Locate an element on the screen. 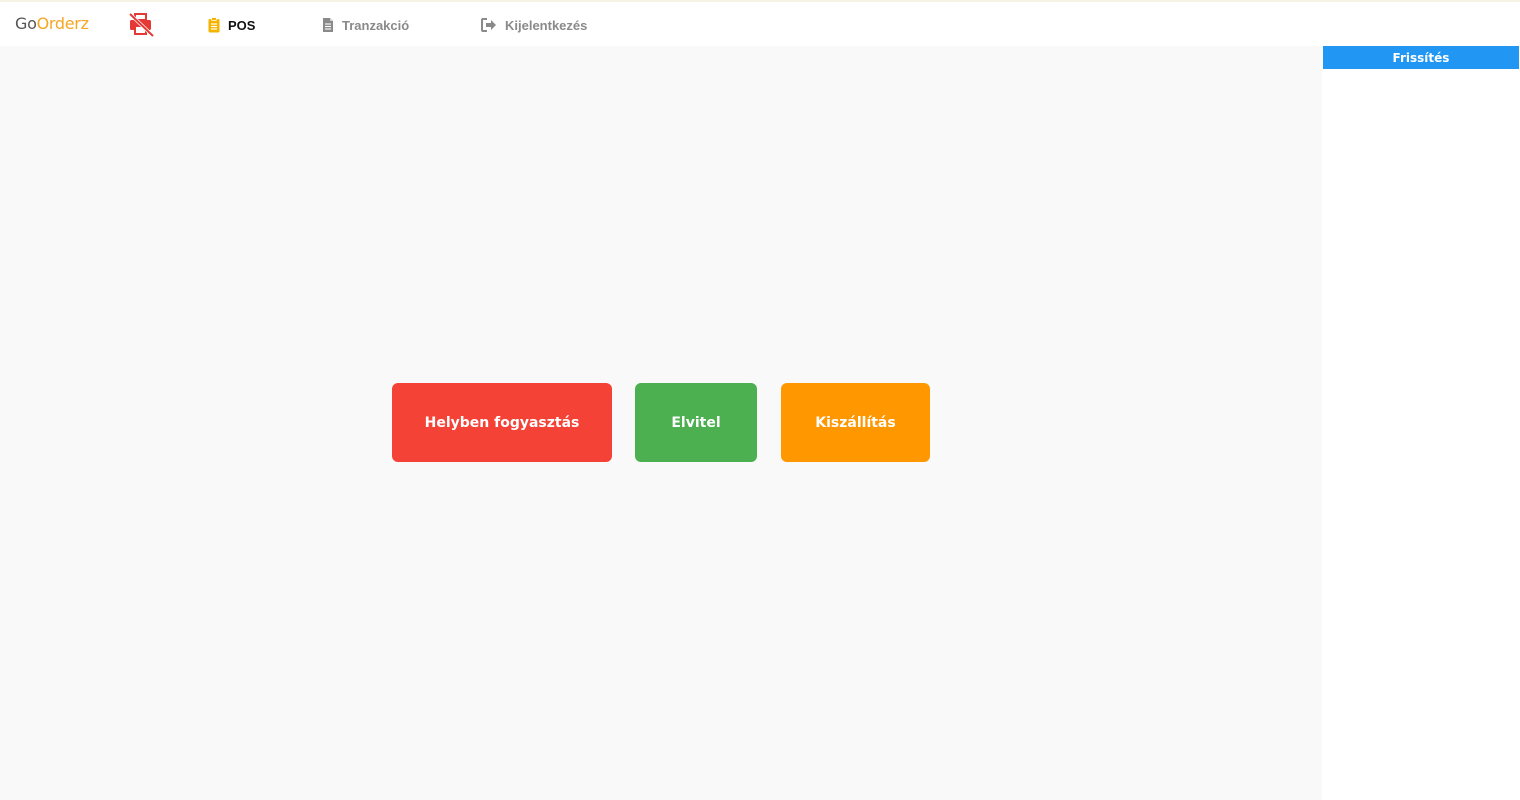 The height and width of the screenshot is (800, 1520). nav-item-logout-label: Kijelentkezés is located at coordinates (546, 25).